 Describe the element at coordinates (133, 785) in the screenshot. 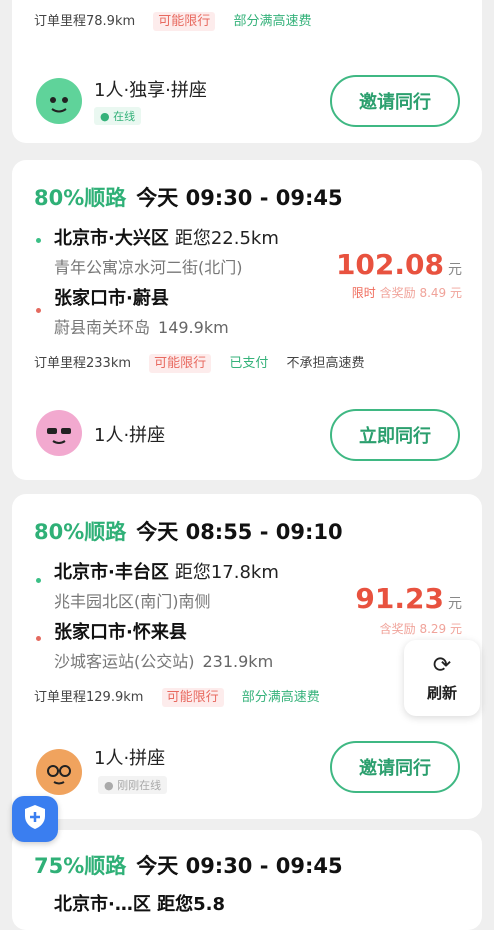

I see `online-status-badge: ● 刚刚在线` at that location.